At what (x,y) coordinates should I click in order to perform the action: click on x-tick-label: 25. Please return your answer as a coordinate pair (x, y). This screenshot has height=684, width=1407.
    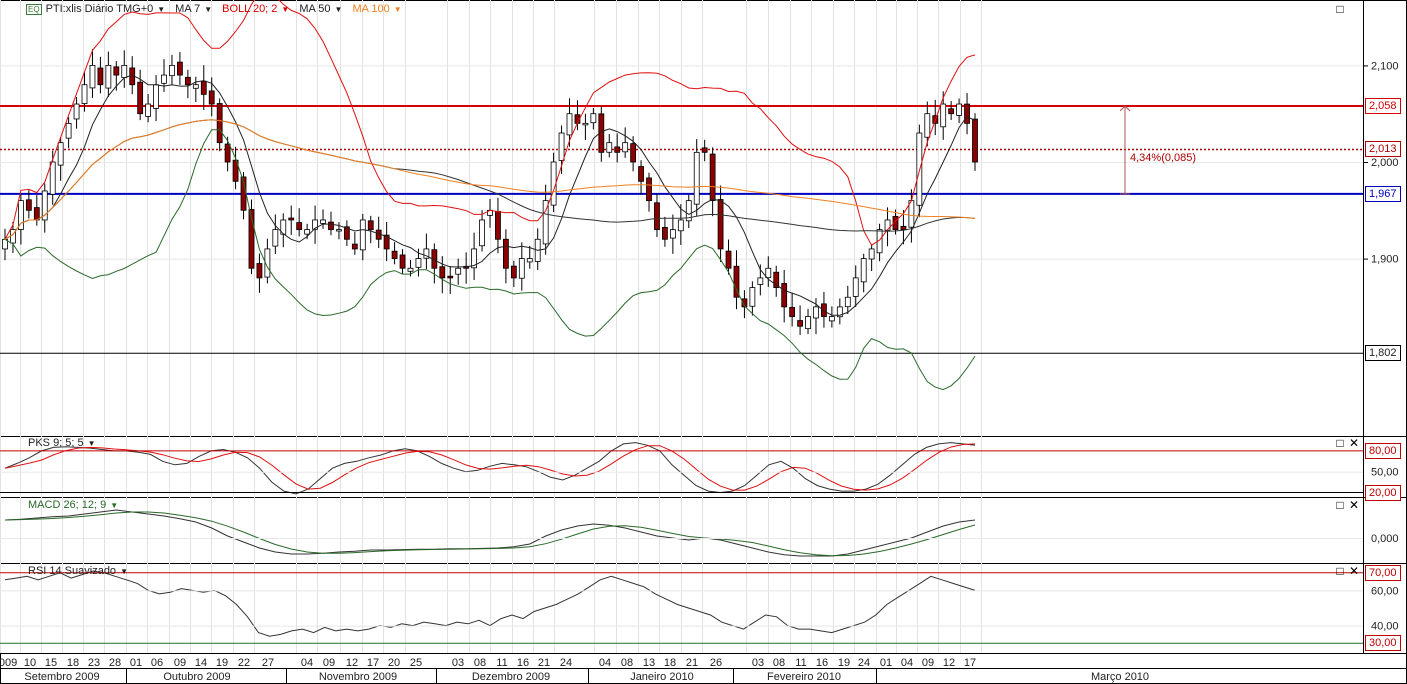
    Looking at the image, I should click on (416, 663).